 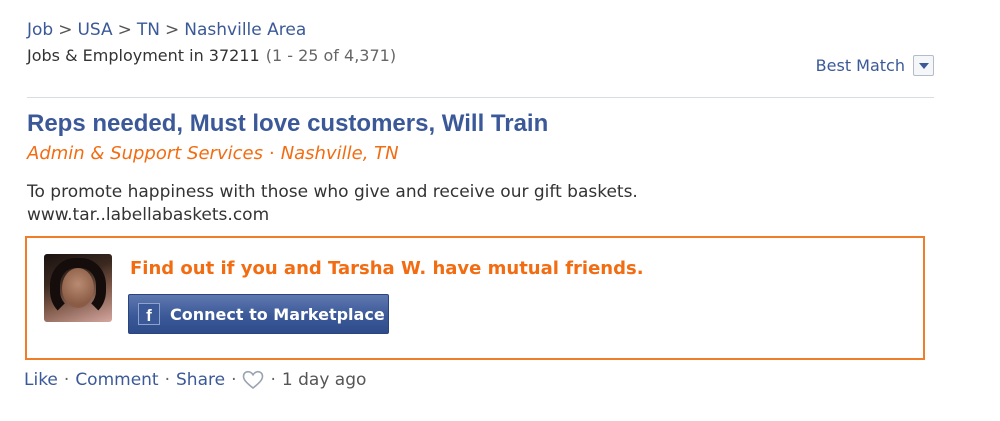 What do you see at coordinates (116, 380) in the screenshot?
I see `comment-link: Comment` at bounding box center [116, 380].